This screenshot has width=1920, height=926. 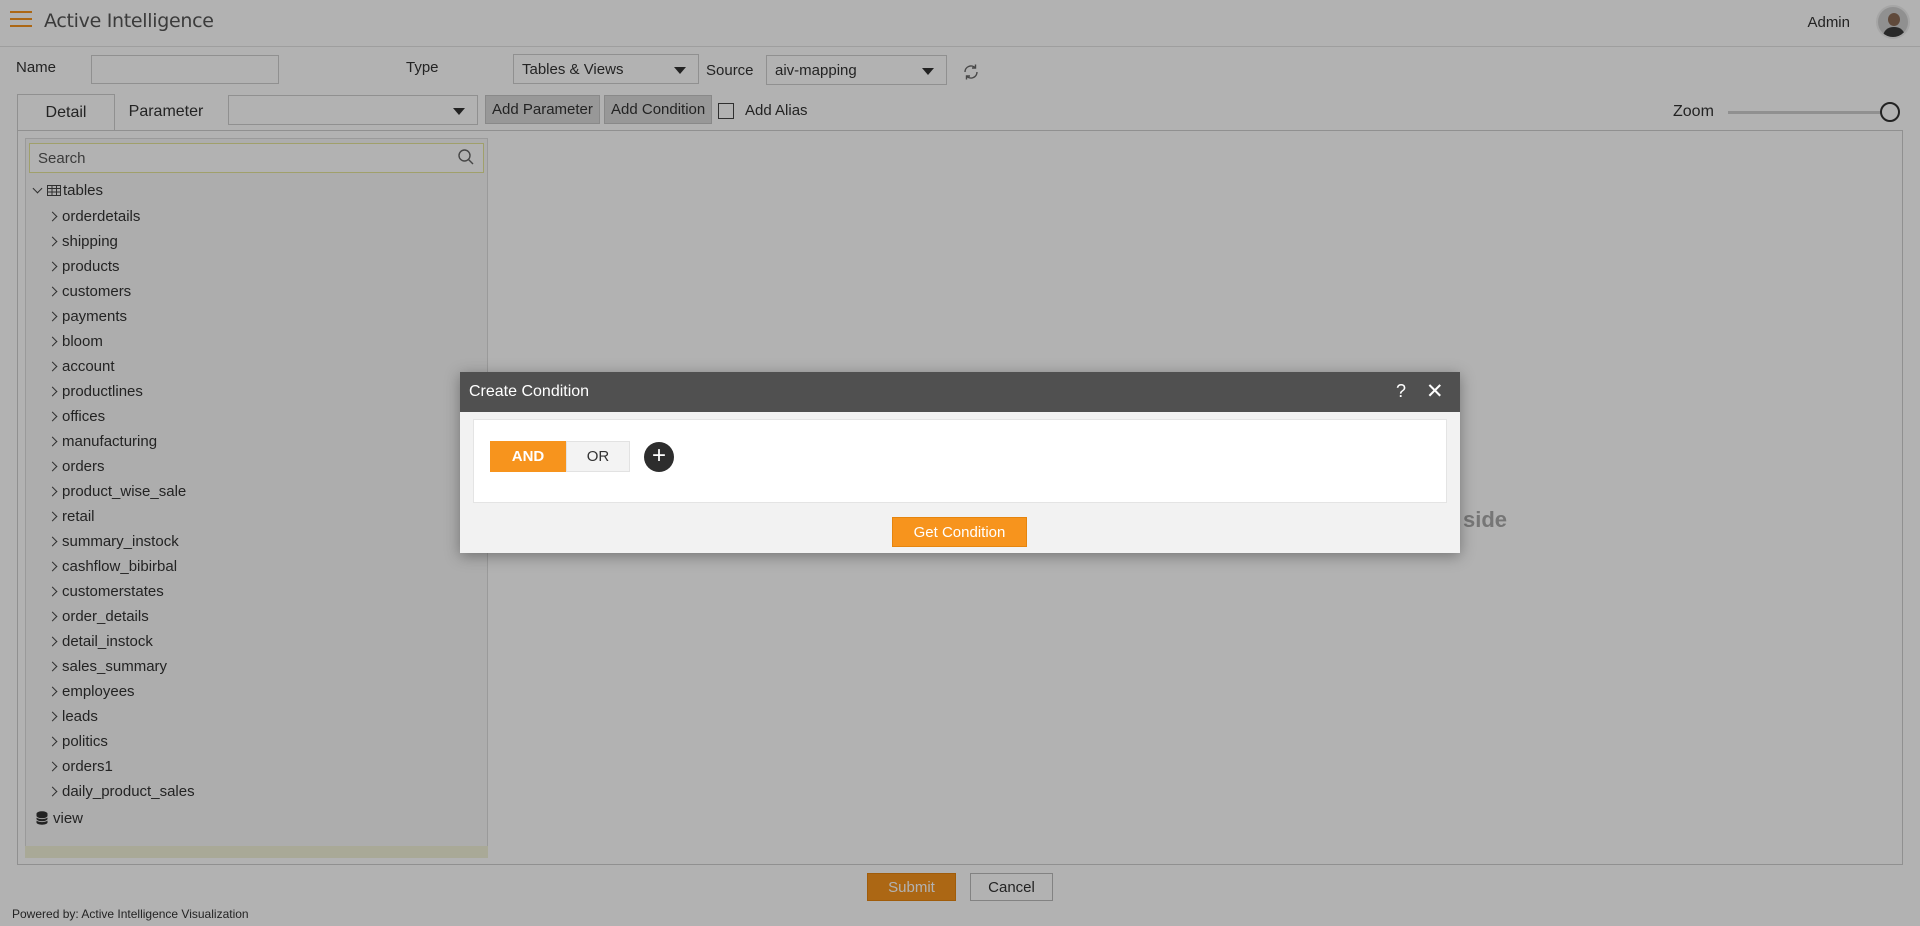 What do you see at coordinates (659, 457) in the screenshot?
I see `add-rule-icon: +` at bounding box center [659, 457].